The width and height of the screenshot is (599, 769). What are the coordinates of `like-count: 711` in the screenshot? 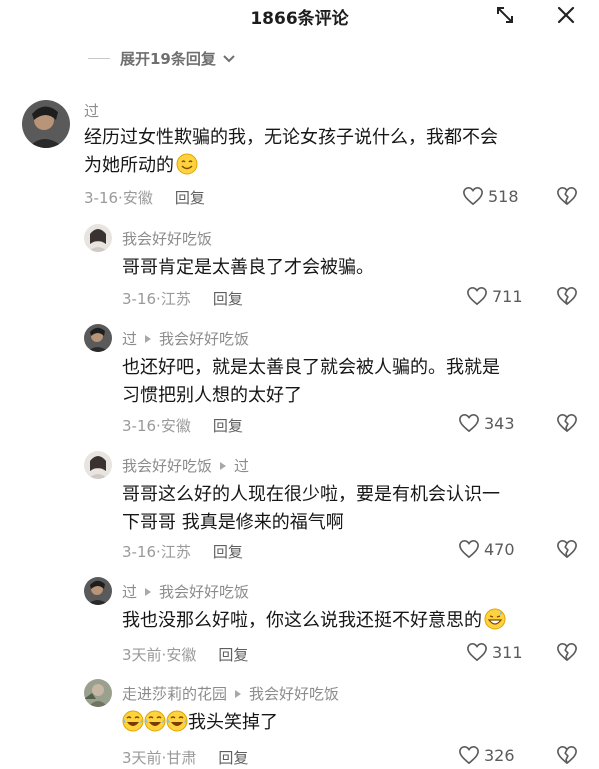 It's located at (507, 296).